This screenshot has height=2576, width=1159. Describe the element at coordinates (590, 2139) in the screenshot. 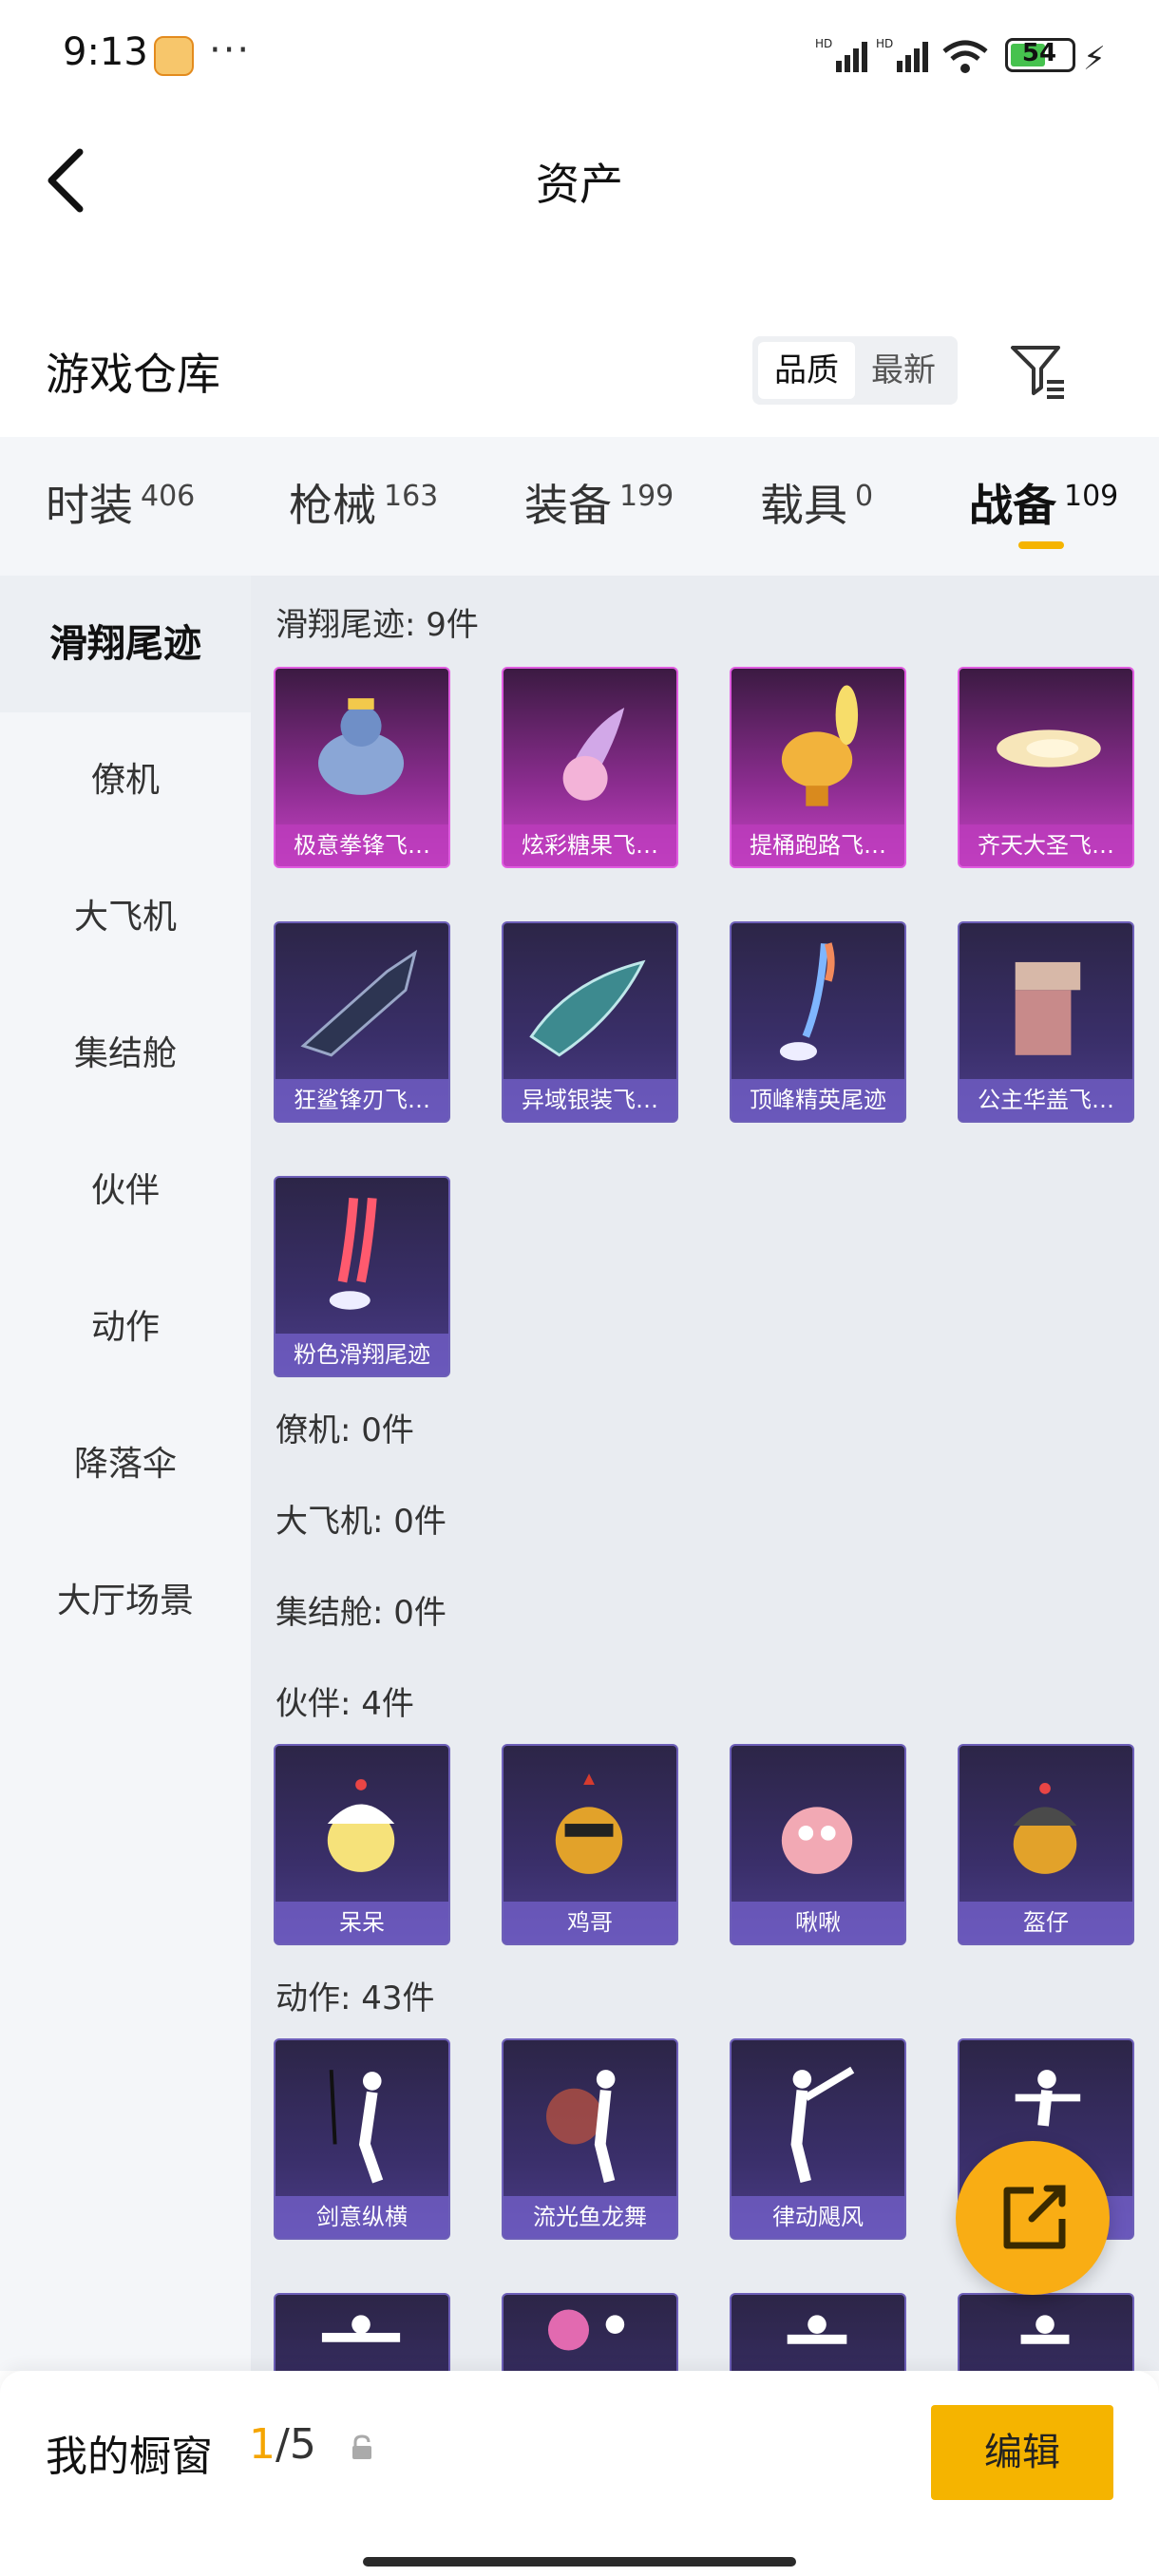

I see `item-card: 流光鱼龙舞` at that location.